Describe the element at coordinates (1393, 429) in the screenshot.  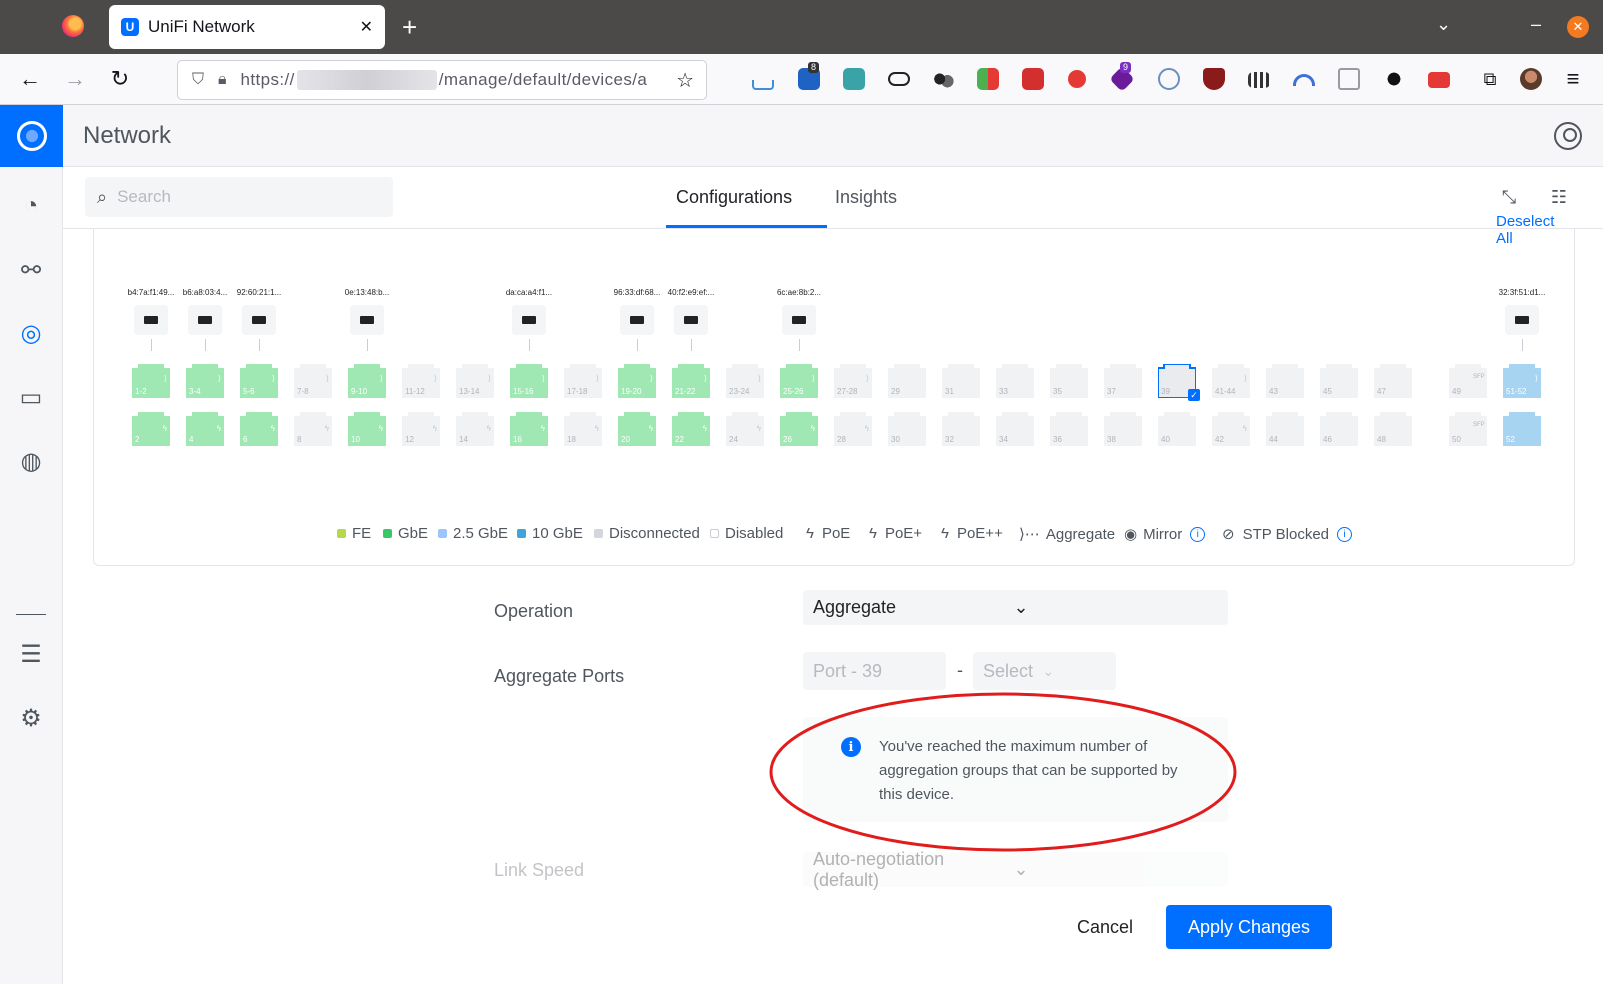
I see `port-48: 48` at that location.